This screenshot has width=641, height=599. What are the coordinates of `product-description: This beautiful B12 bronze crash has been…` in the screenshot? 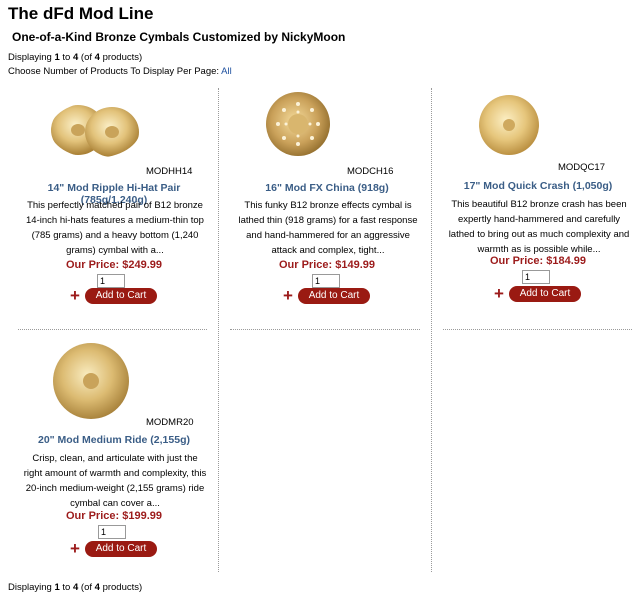 It's located at (539, 227).